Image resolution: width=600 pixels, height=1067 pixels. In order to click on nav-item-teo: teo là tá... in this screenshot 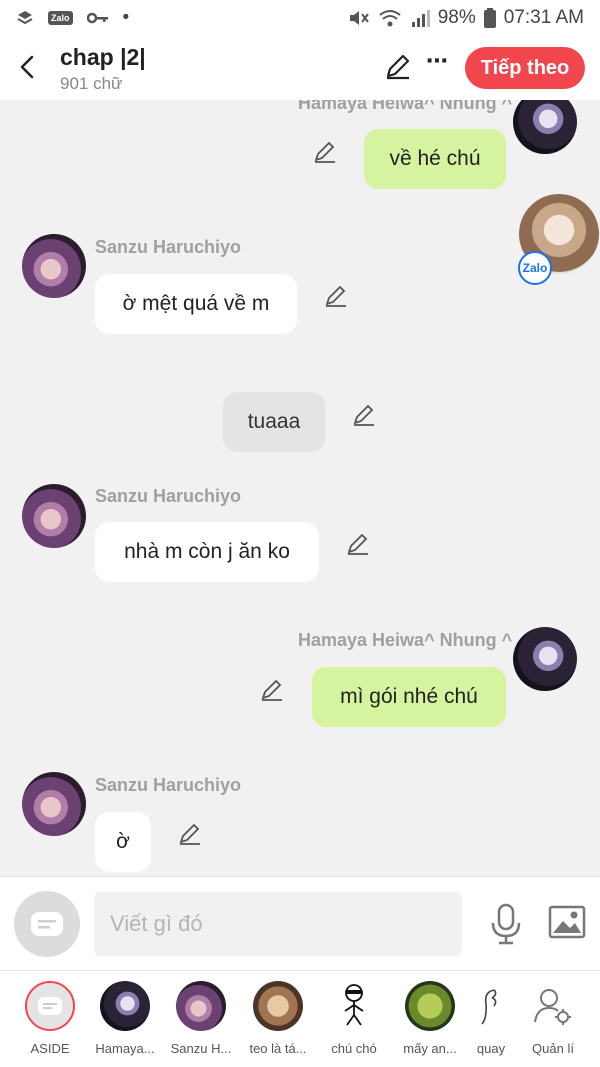, I will do `click(278, 1021)`.